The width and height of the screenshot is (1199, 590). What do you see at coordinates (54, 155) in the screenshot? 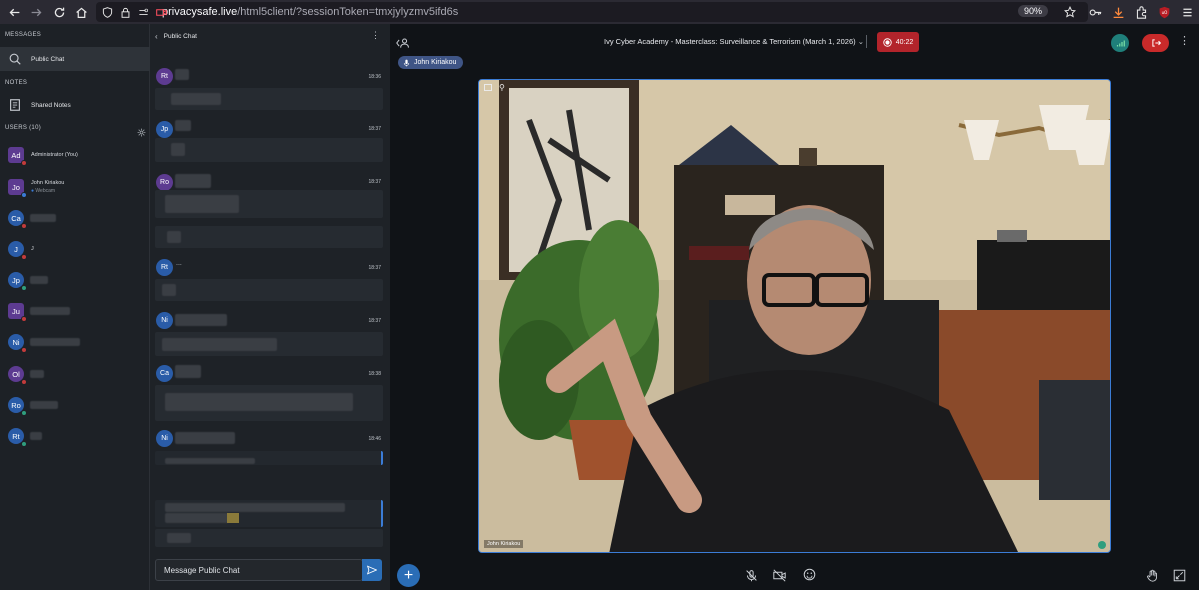
I see `user-name: Administrator (You)` at bounding box center [54, 155].